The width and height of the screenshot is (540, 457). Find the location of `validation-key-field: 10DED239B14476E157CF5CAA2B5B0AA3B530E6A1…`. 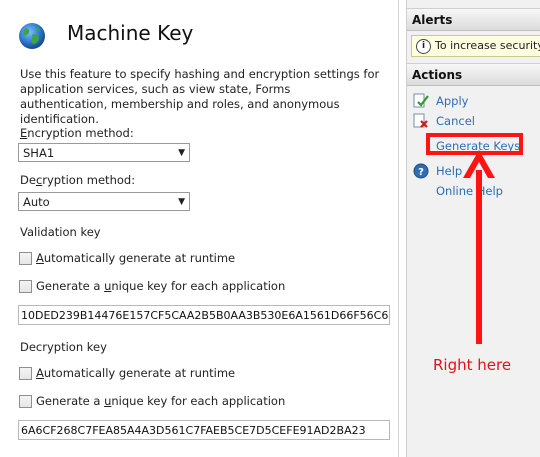

validation-key-field: 10DED239B14476E157CF5CAA2B5B0AA3B530E6A1… is located at coordinates (204, 315).